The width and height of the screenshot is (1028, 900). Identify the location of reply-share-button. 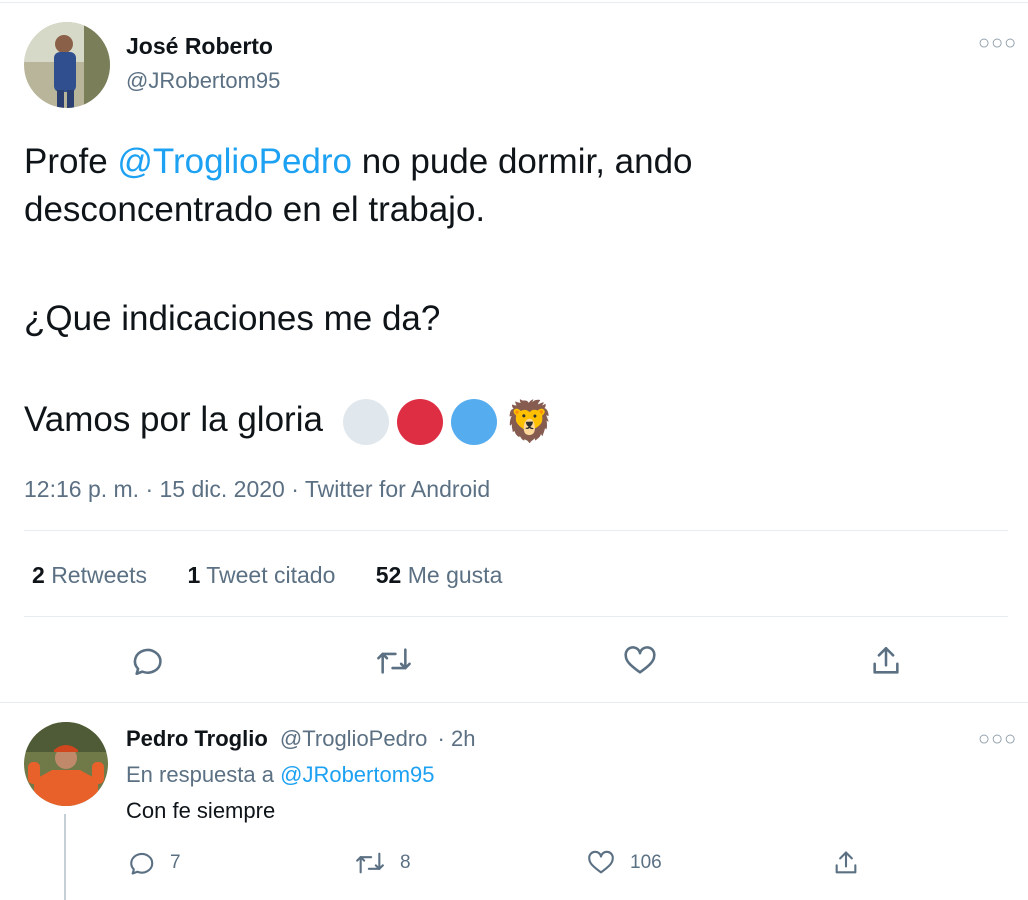
(846, 863).